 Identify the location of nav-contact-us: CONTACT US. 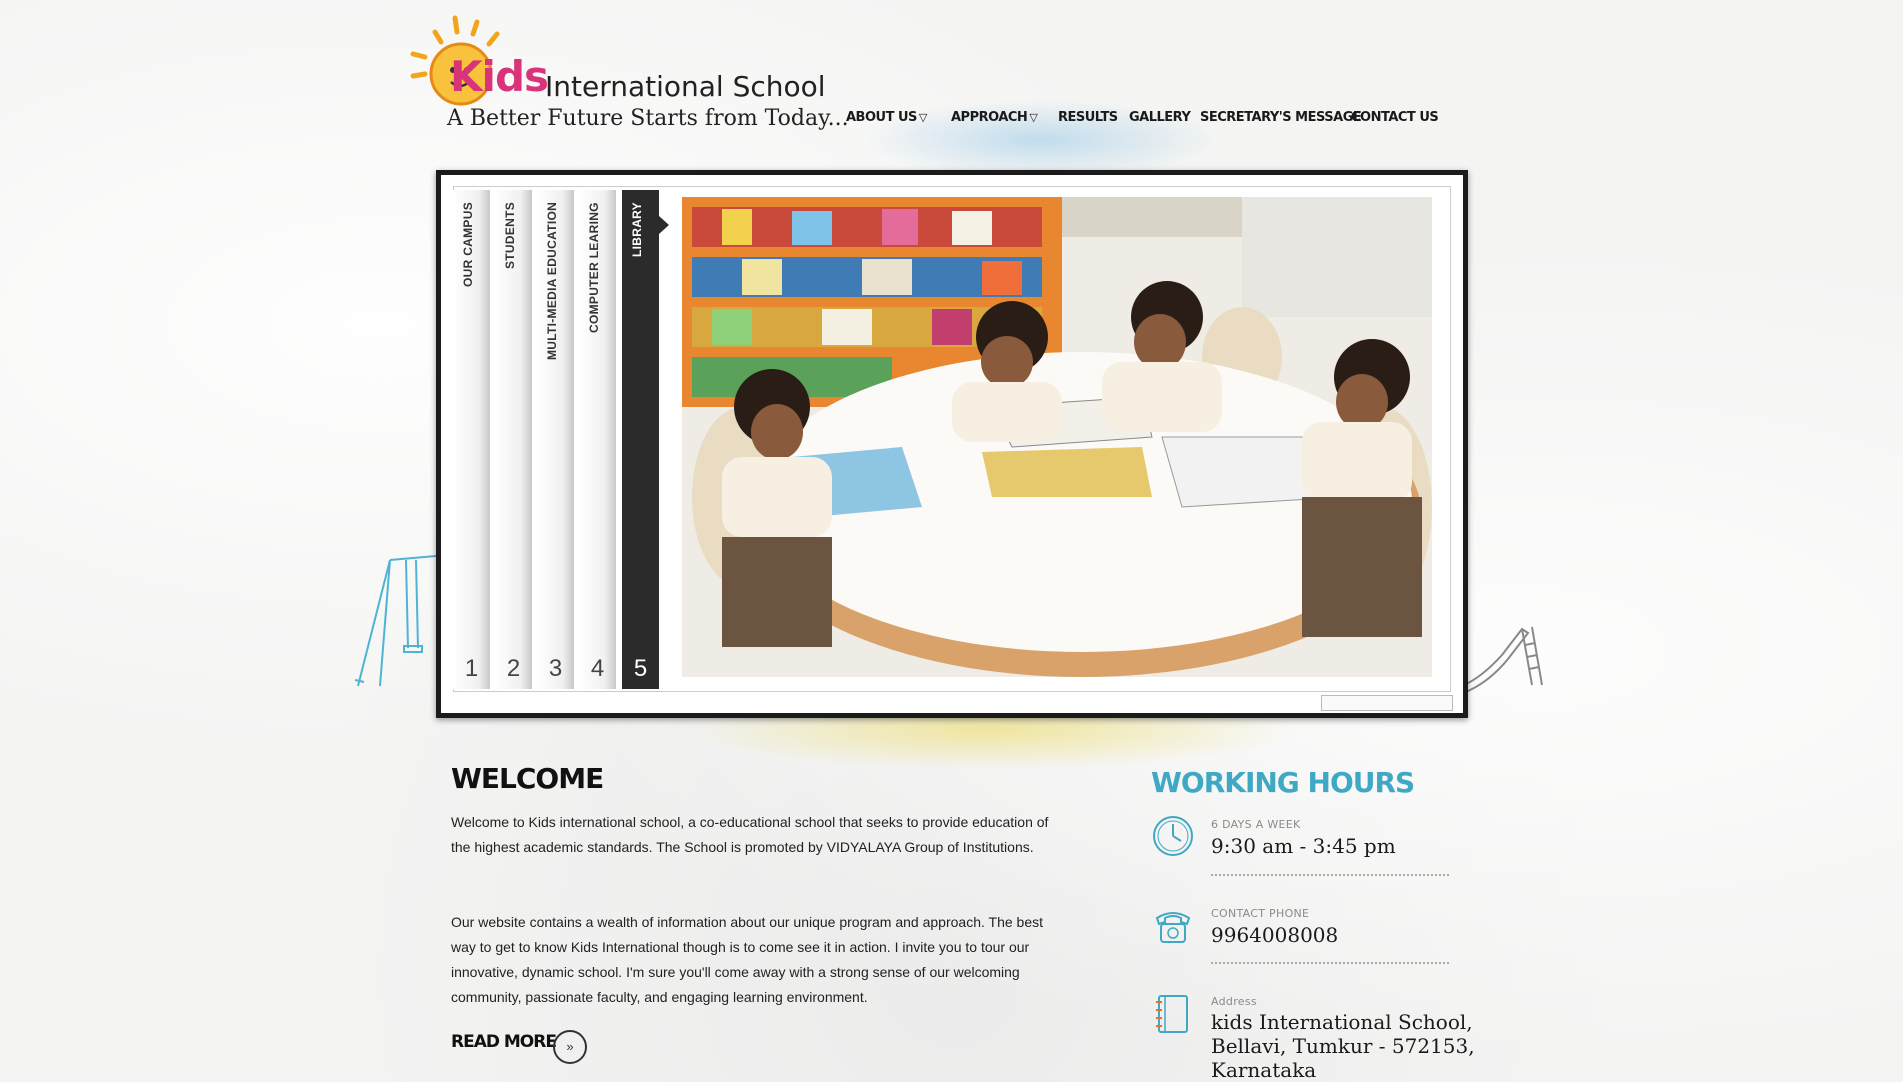
(1395, 117).